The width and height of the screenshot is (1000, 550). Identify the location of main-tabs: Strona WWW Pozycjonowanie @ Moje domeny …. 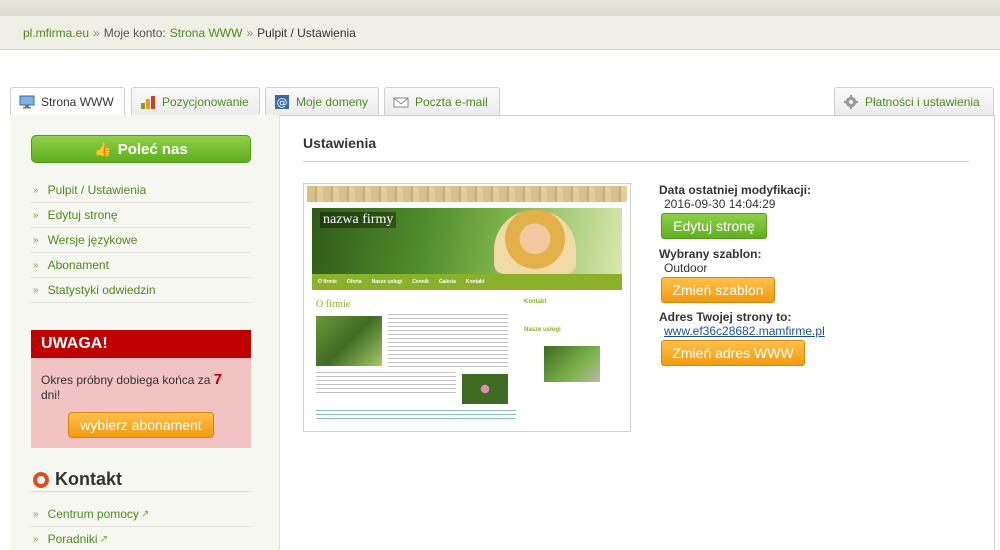
(502, 101).